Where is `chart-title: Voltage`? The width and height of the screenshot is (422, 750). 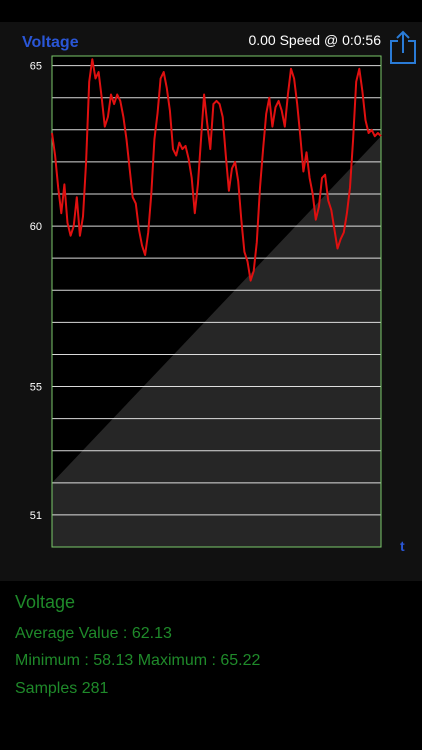
chart-title: Voltage is located at coordinates (50, 42).